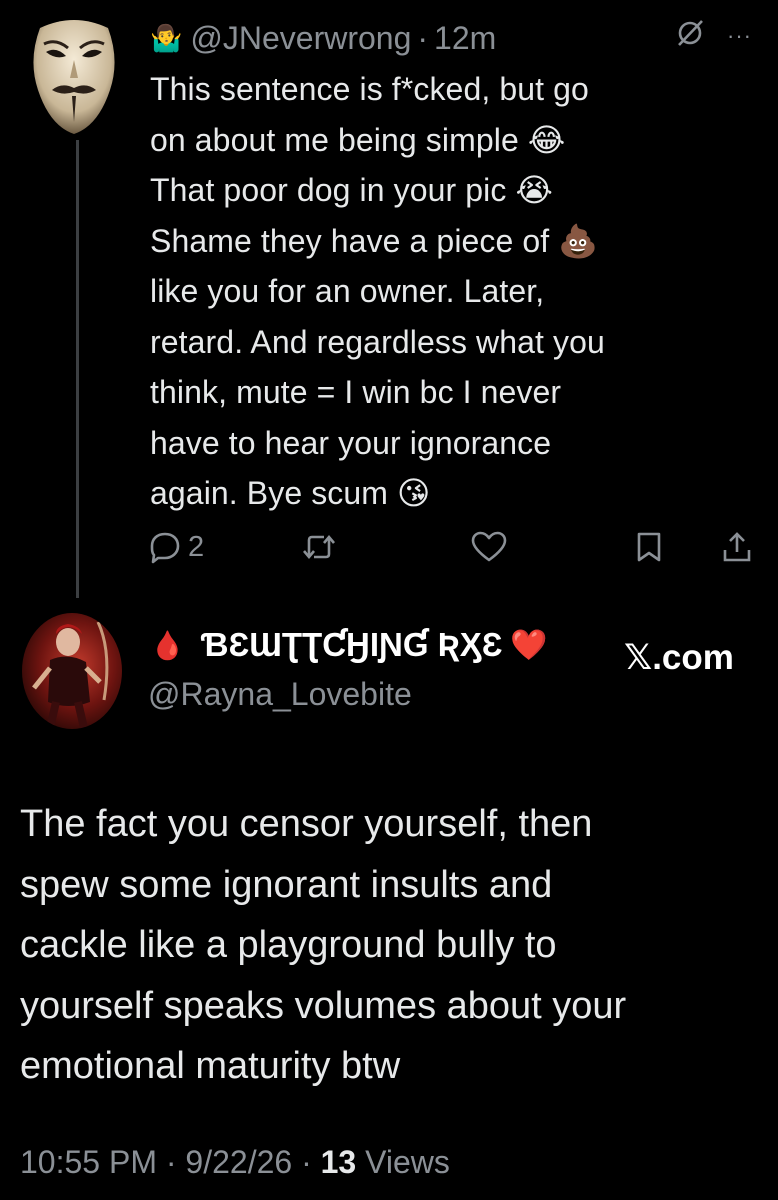  What do you see at coordinates (238, 1162) in the screenshot?
I see `post-date: 9/22/26` at bounding box center [238, 1162].